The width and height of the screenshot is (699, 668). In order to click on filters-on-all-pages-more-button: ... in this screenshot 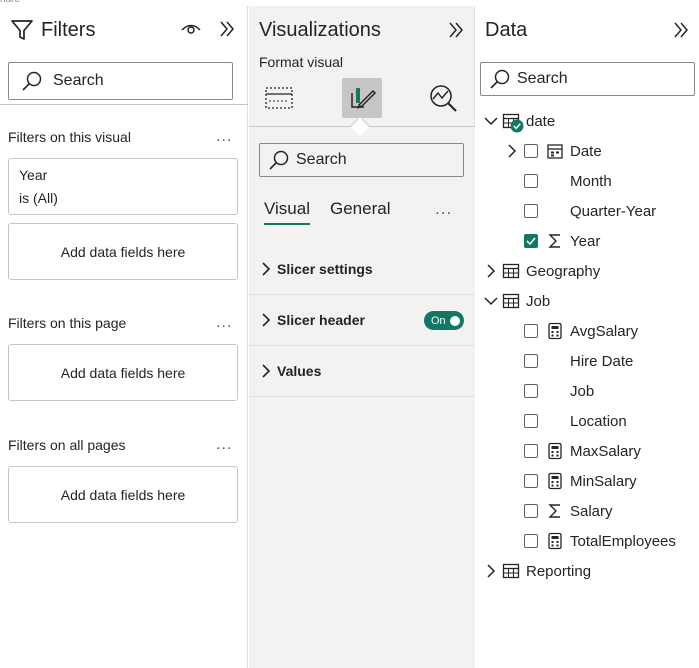, I will do `click(224, 445)`.